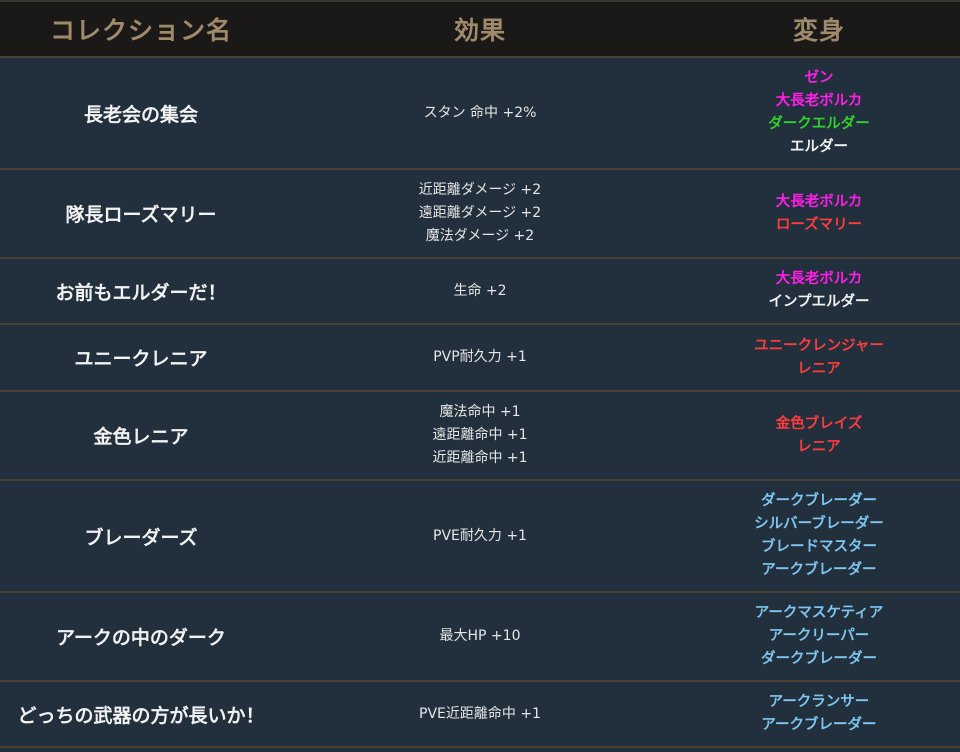  Describe the element at coordinates (819, 536) in the screenshot. I see `transform-list: ダークブレーダー シルバーブレーダー ブレードマスター アークブレーダー` at that location.